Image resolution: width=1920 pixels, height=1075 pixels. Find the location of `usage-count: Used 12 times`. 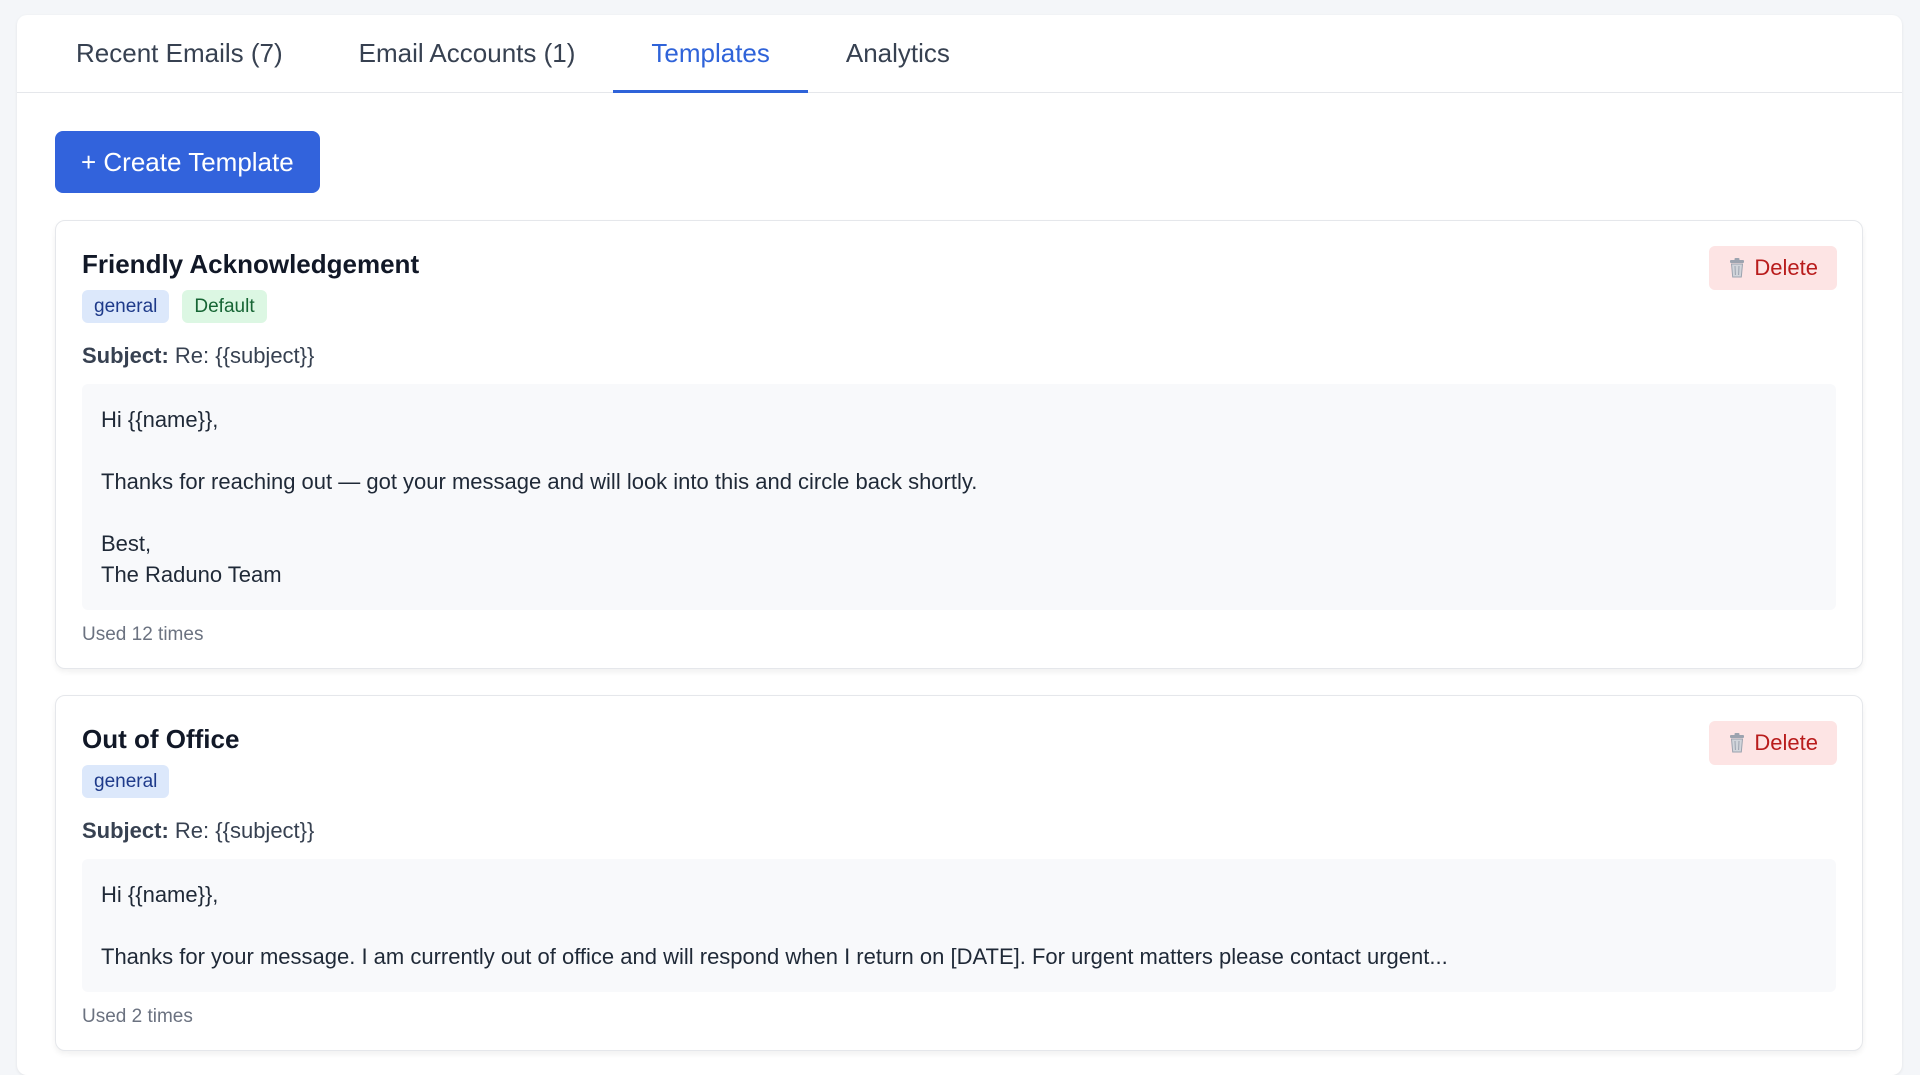

usage-count: Used 12 times is located at coordinates (959, 635).